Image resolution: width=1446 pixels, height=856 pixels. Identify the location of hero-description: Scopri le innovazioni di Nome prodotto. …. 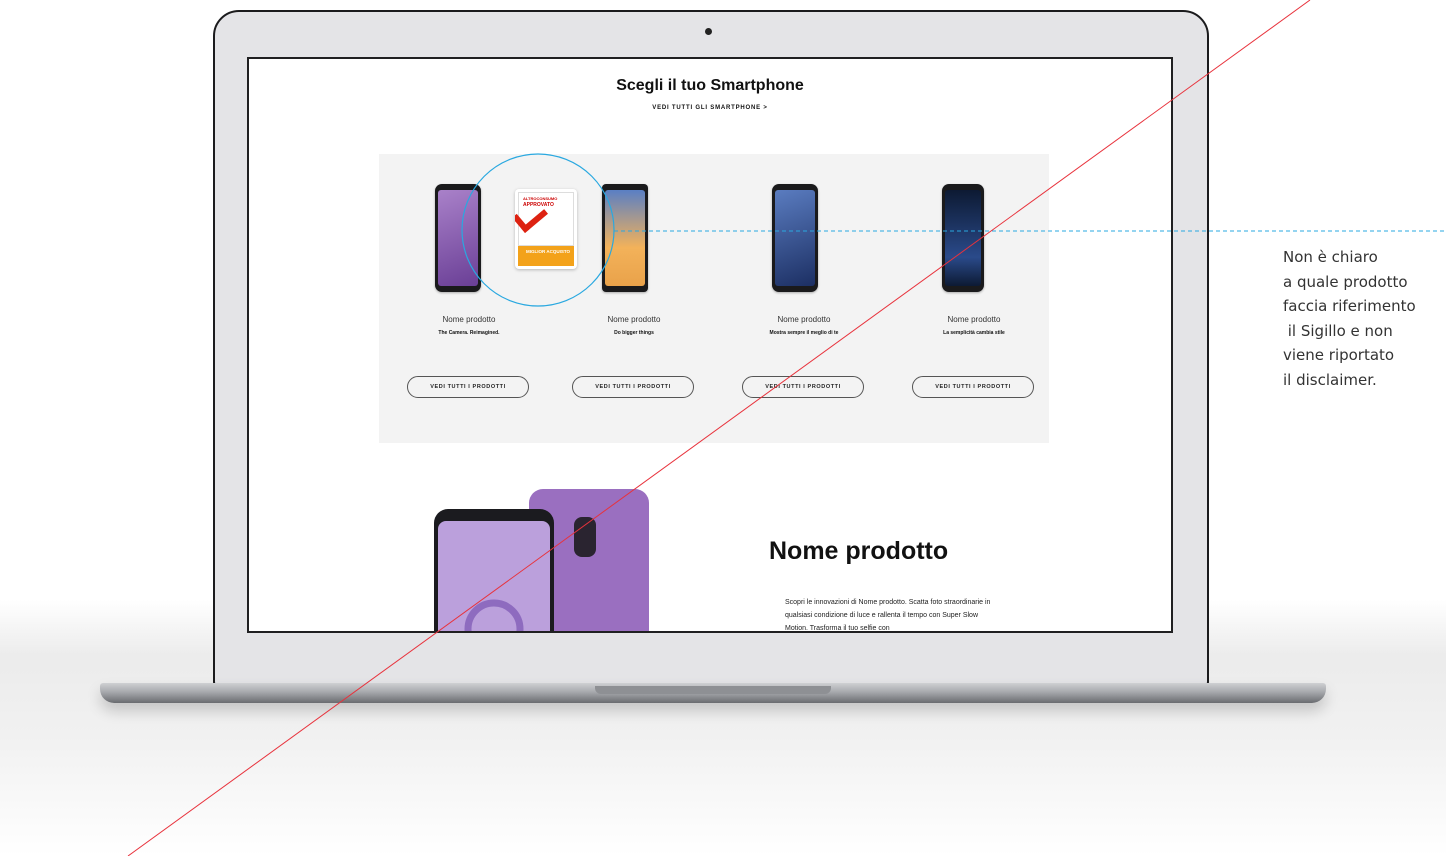
(888, 615).